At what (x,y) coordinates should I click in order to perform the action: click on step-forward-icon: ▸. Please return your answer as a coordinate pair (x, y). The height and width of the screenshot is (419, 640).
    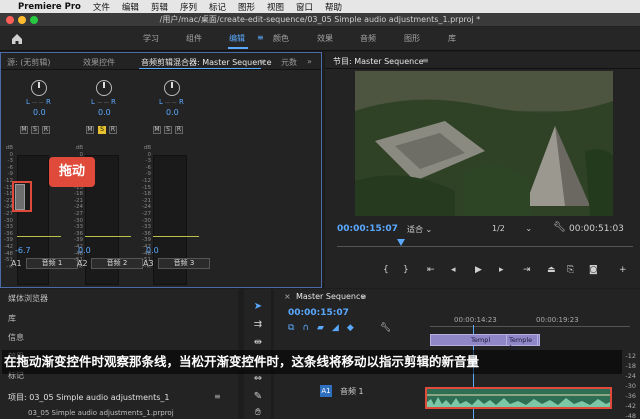
    Looking at the image, I should click on (501, 270).